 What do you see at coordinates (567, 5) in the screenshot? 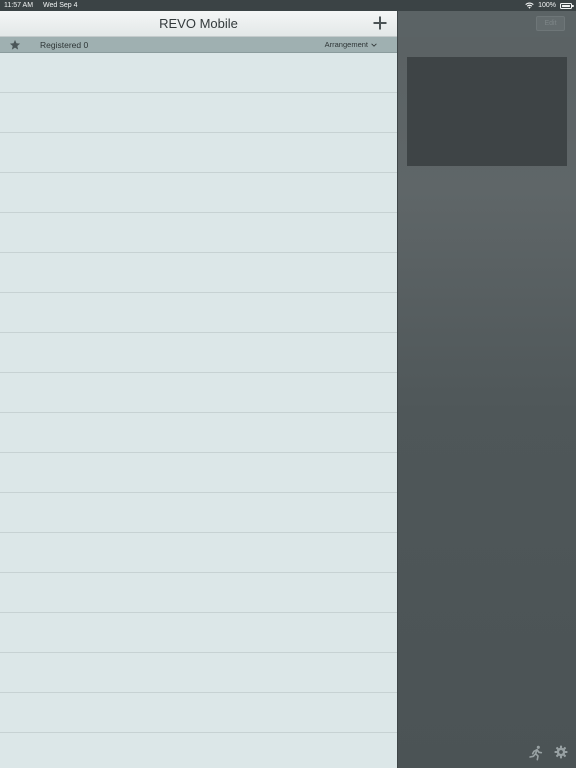
I see `battery-icon` at bounding box center [567, 5].